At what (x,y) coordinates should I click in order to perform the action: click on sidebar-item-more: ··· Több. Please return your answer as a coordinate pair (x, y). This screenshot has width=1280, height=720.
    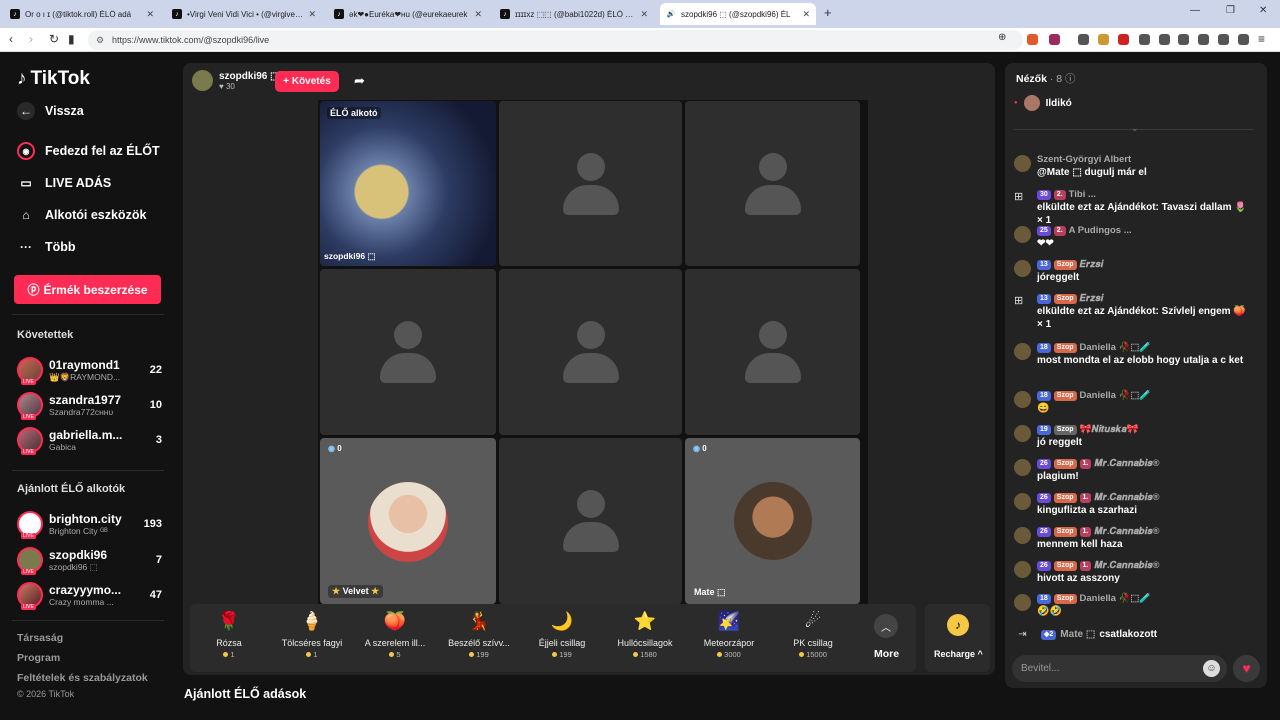
    Looking at the image, I should click on (46, 247).